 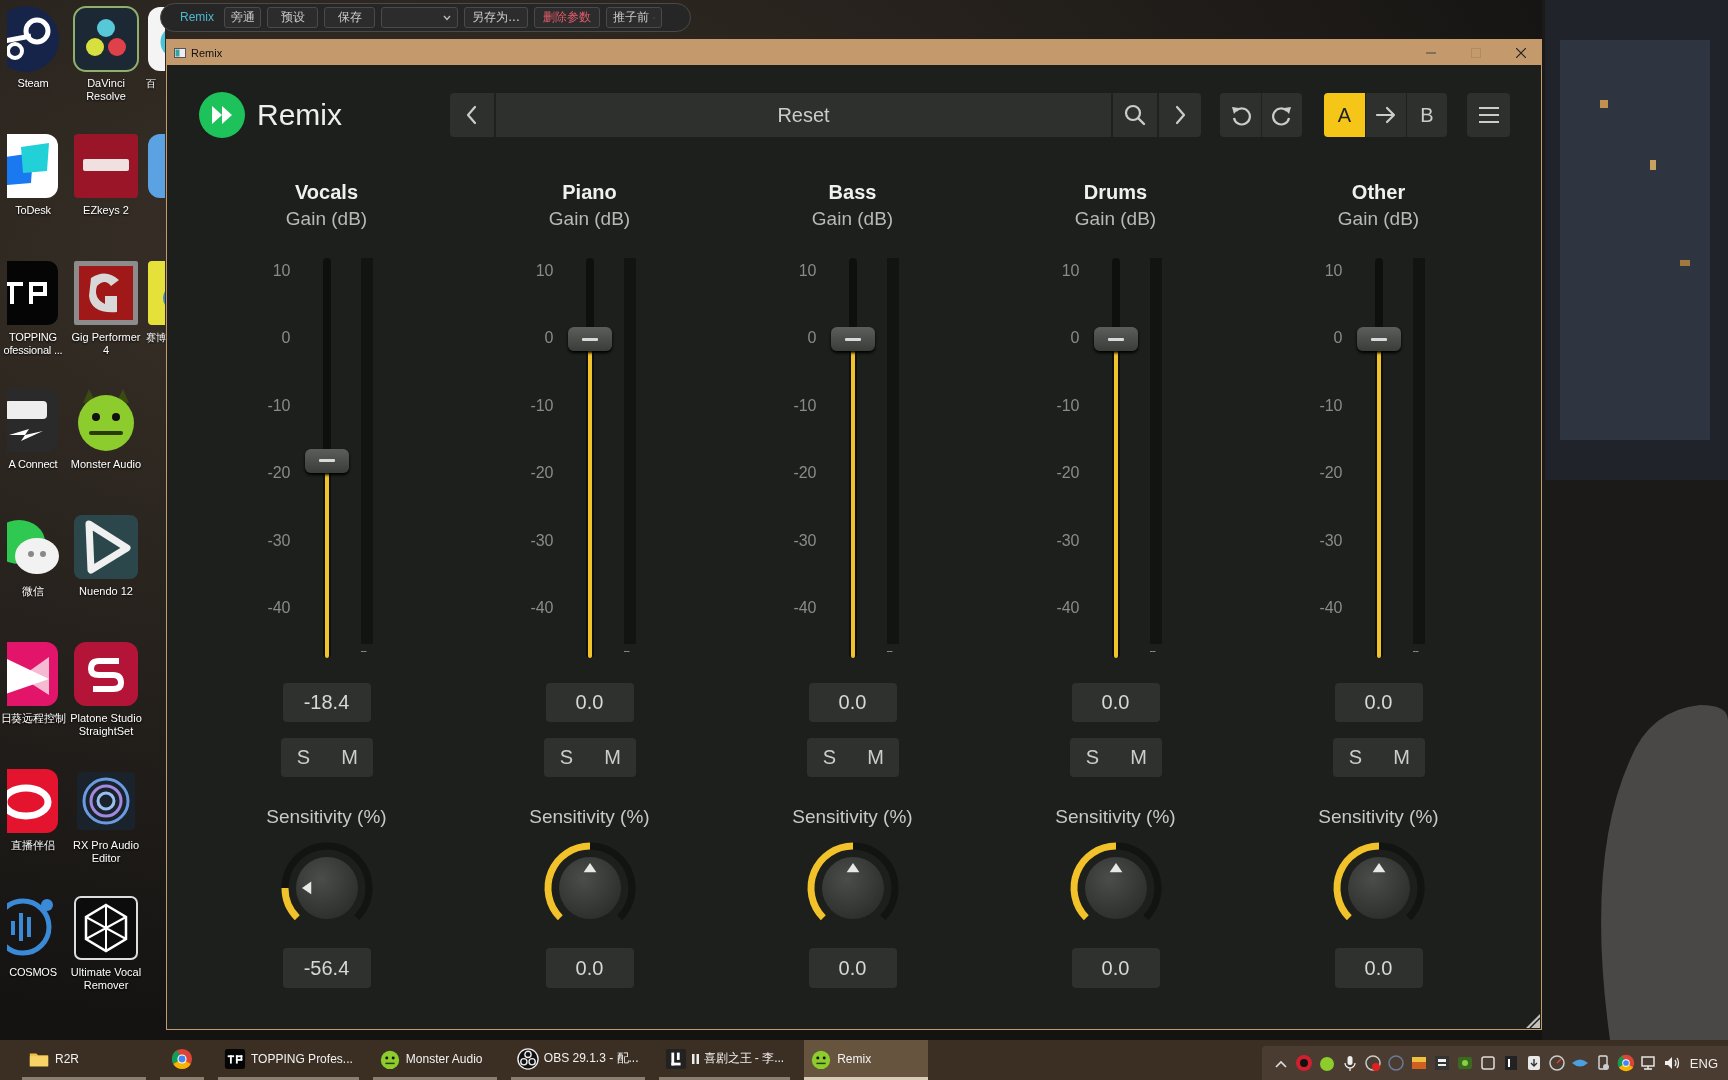 What do you see at coordinates (1648, 1063) in the screenshot?
I see `monitor-icon` at bounding box center [1648, 1063].